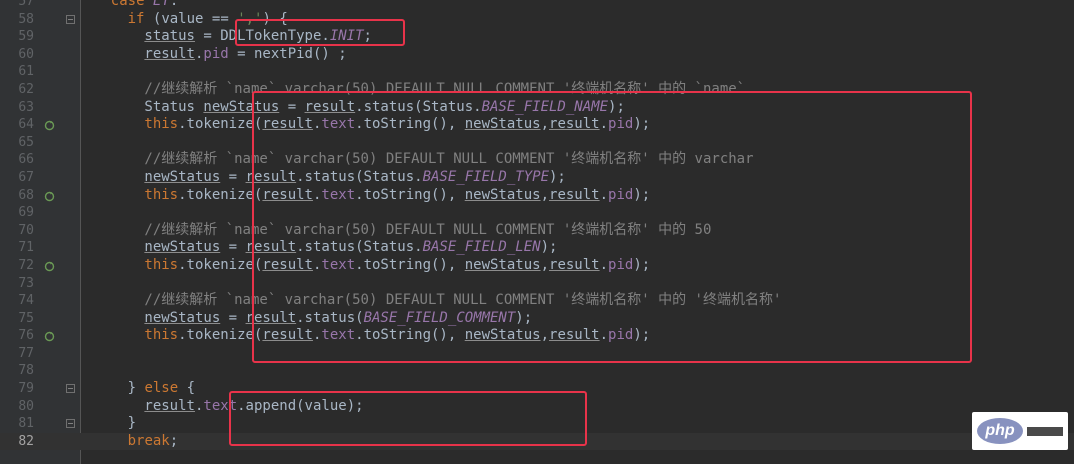 The height and width of the screenshot is (464, 1074). What do you see at coordinates (537, 213) in the screenshot?
I see `code-line: 69` at bounding box center [537, 213].